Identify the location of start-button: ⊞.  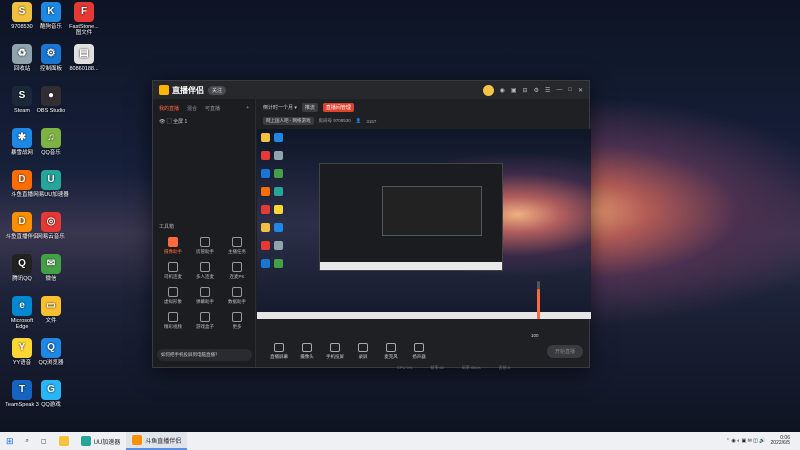
(10, 441).